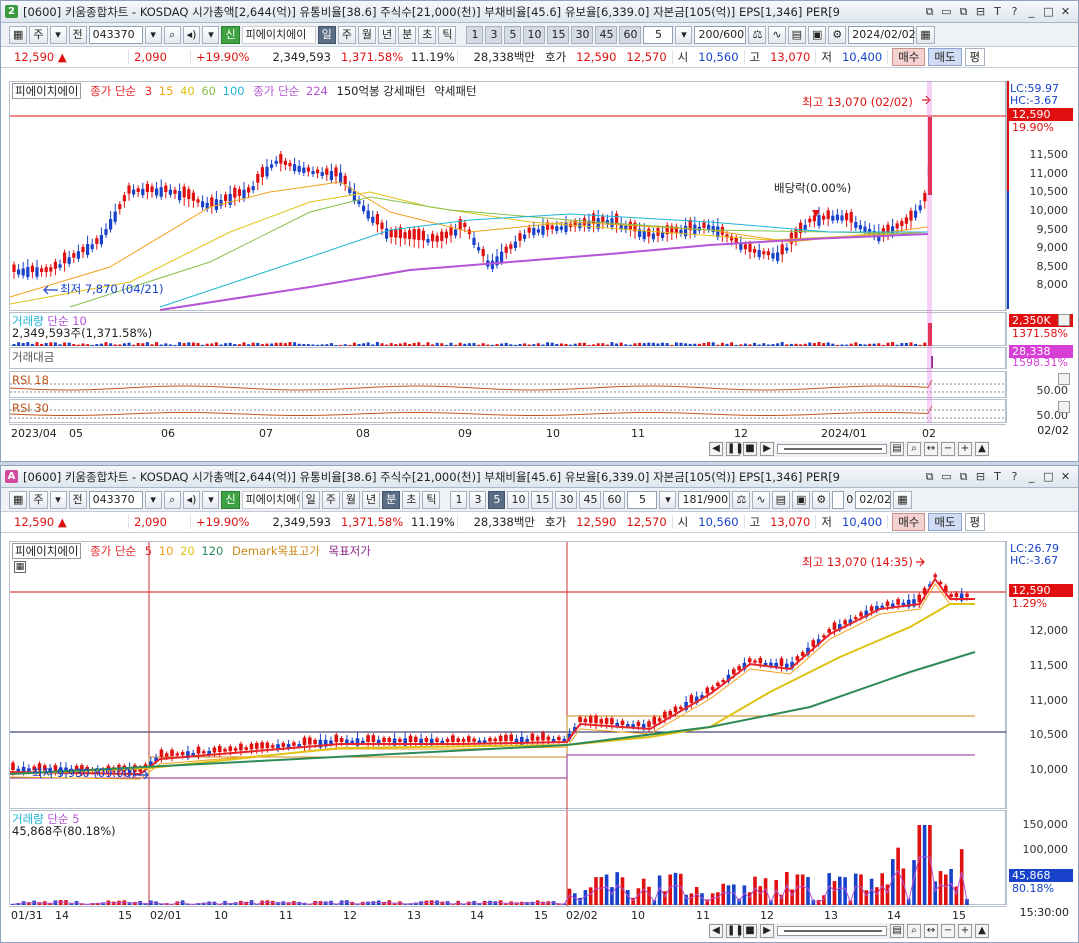 The height and width of the screenshot is (943, 1079). Describe the element at coordinates (837, 34) in the screenshot. I see `settings-icon: ⚙` at that location.